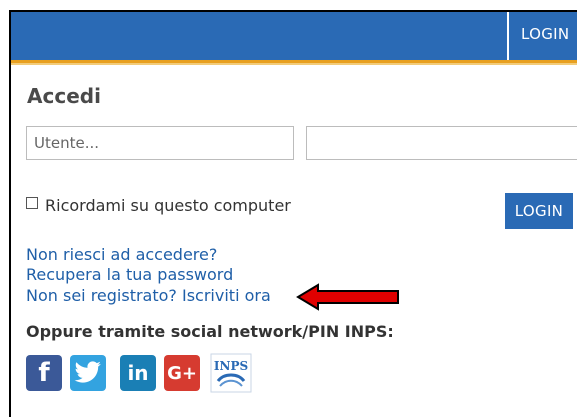  What do you see at coordinates (210, 331) in the screenshot?
I see `social-title: Oppure tramite social network/PIN INPS:` at bounding box center [210, 331].